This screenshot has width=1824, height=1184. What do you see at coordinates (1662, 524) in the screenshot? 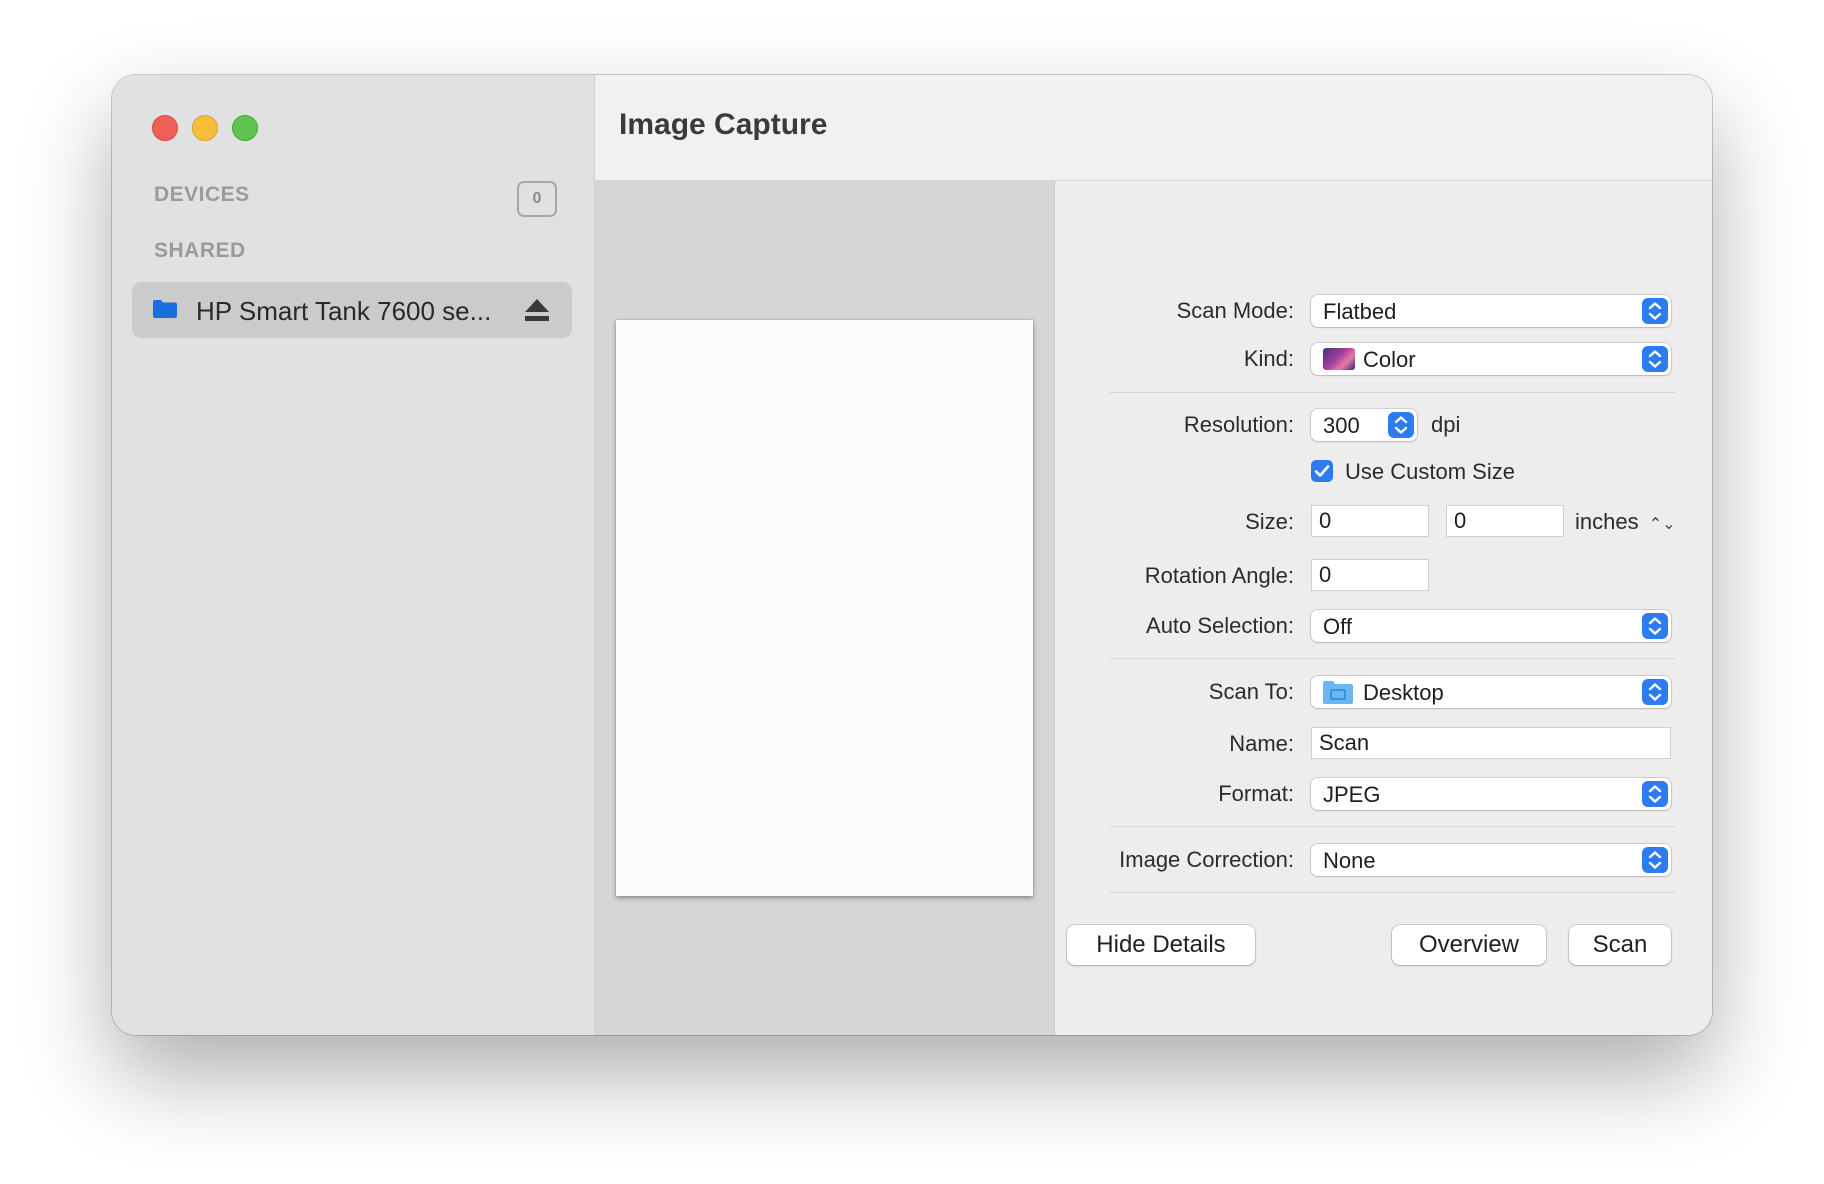
I see `chevron-updown-icon: ⌃⌄` at bounding box center [1662, 524].